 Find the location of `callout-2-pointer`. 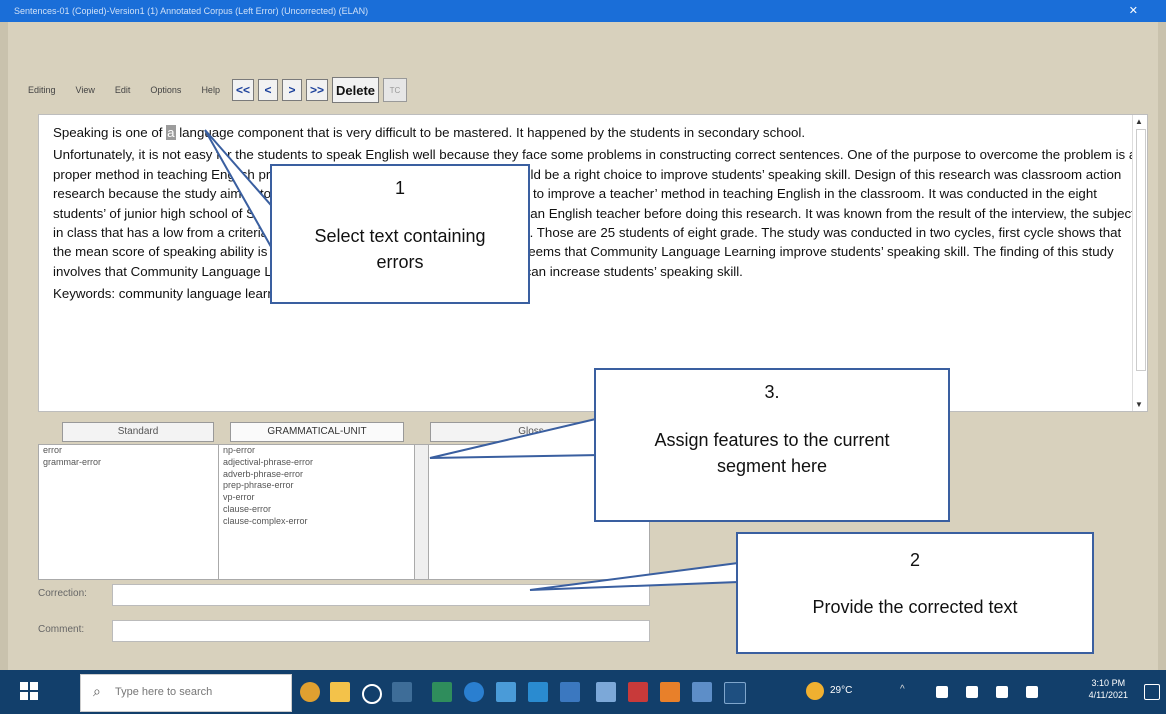

callout-2-pointer is located at coordinates (634, 576).